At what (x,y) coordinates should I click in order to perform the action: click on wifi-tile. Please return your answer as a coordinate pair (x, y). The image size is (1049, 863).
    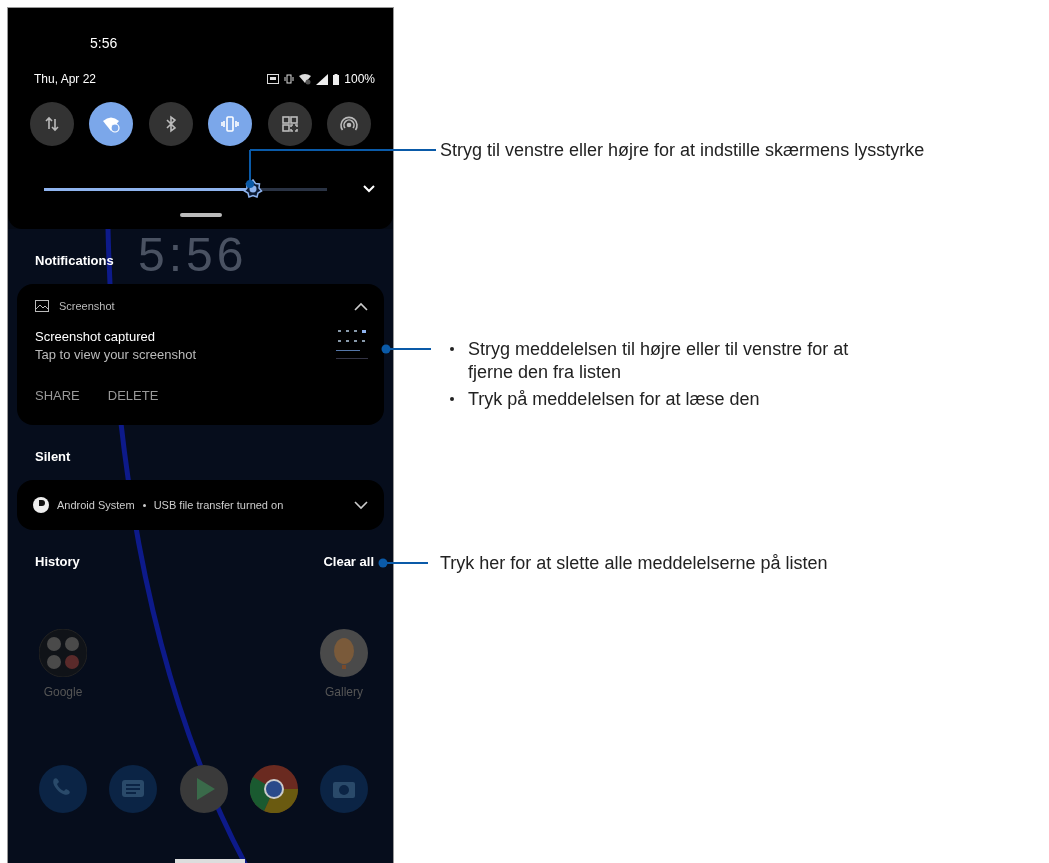
    Looking at the image, I should click on (111, 124).